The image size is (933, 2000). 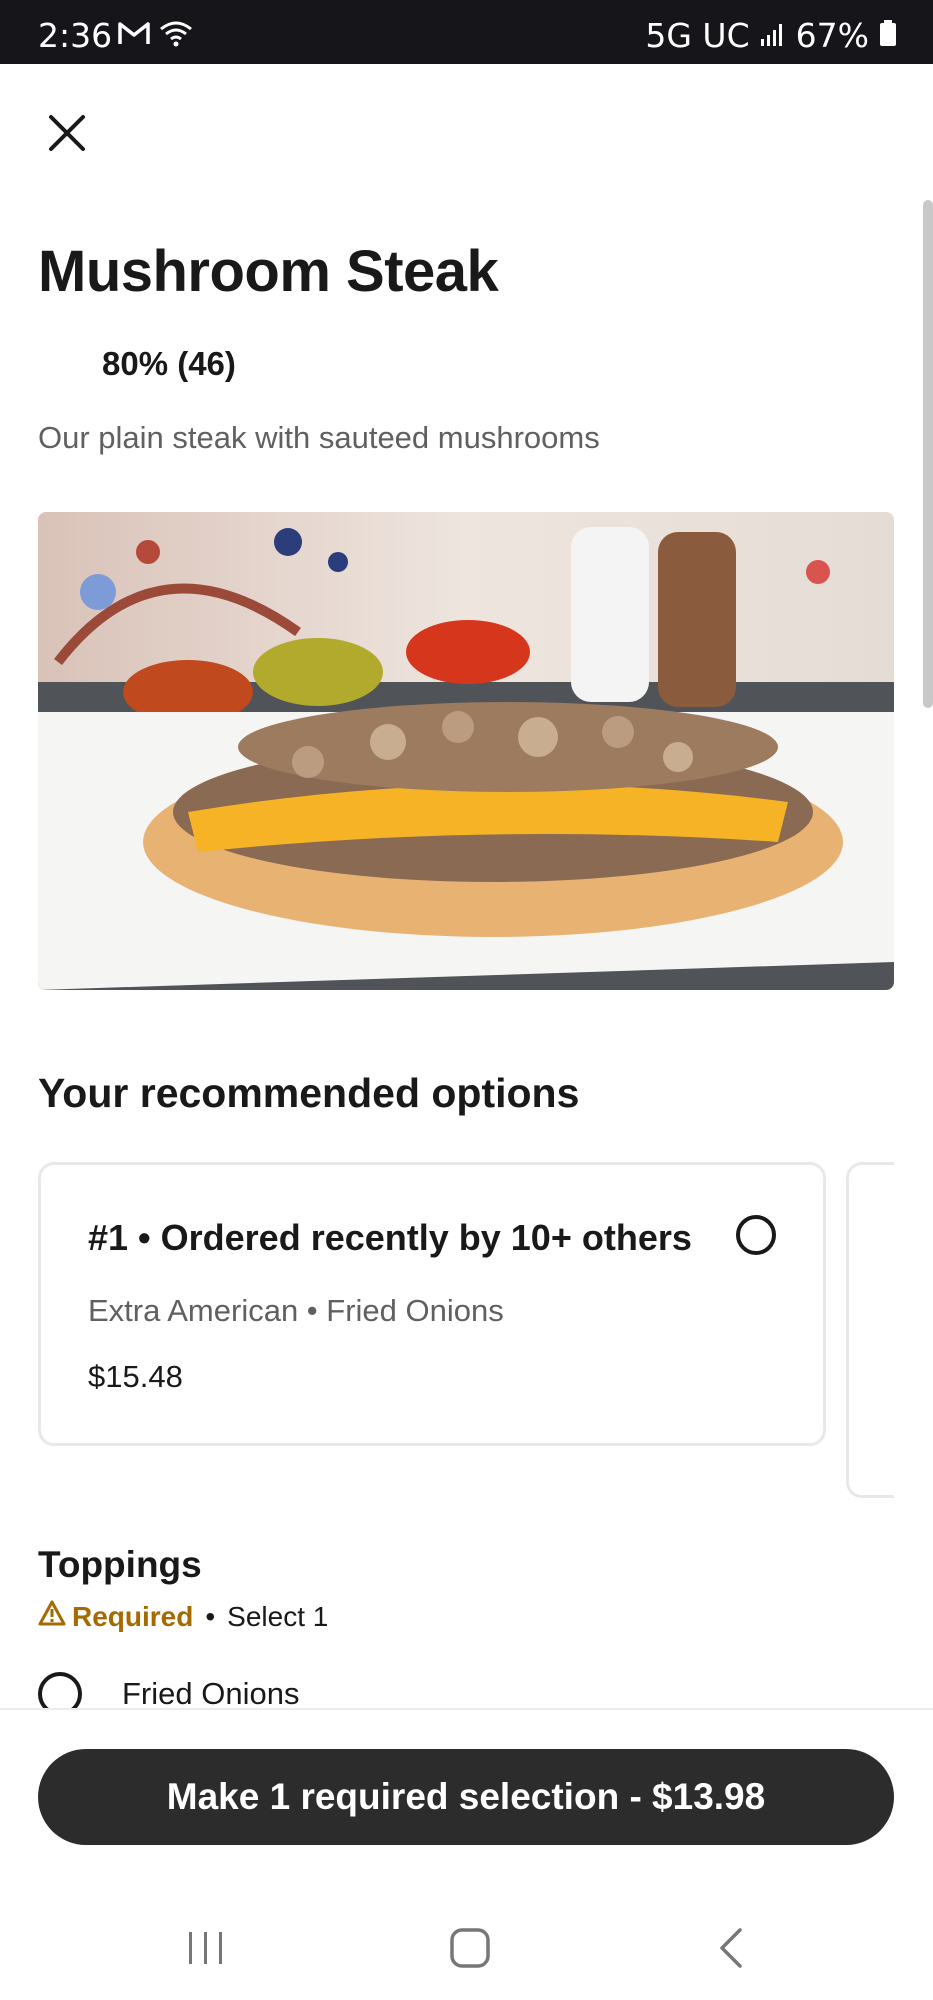 I want to click on close-button, so click(x=67, y=135).